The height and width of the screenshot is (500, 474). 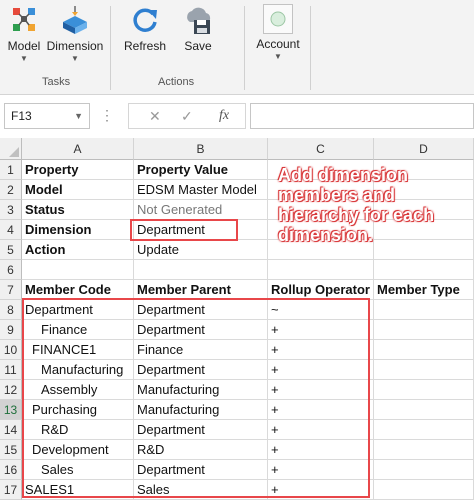 I want to click on cell-a7: Member Code, so click(x=78, y=290).